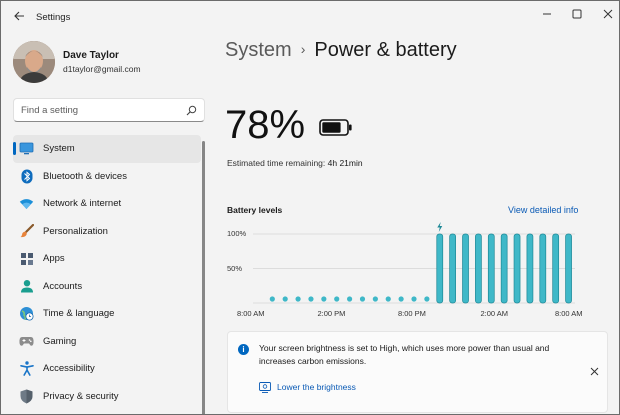 The width and height of the screenshot is (620, 415). I want to click on sidebar-item-accessibility: Accessibility, so click(107, 369).